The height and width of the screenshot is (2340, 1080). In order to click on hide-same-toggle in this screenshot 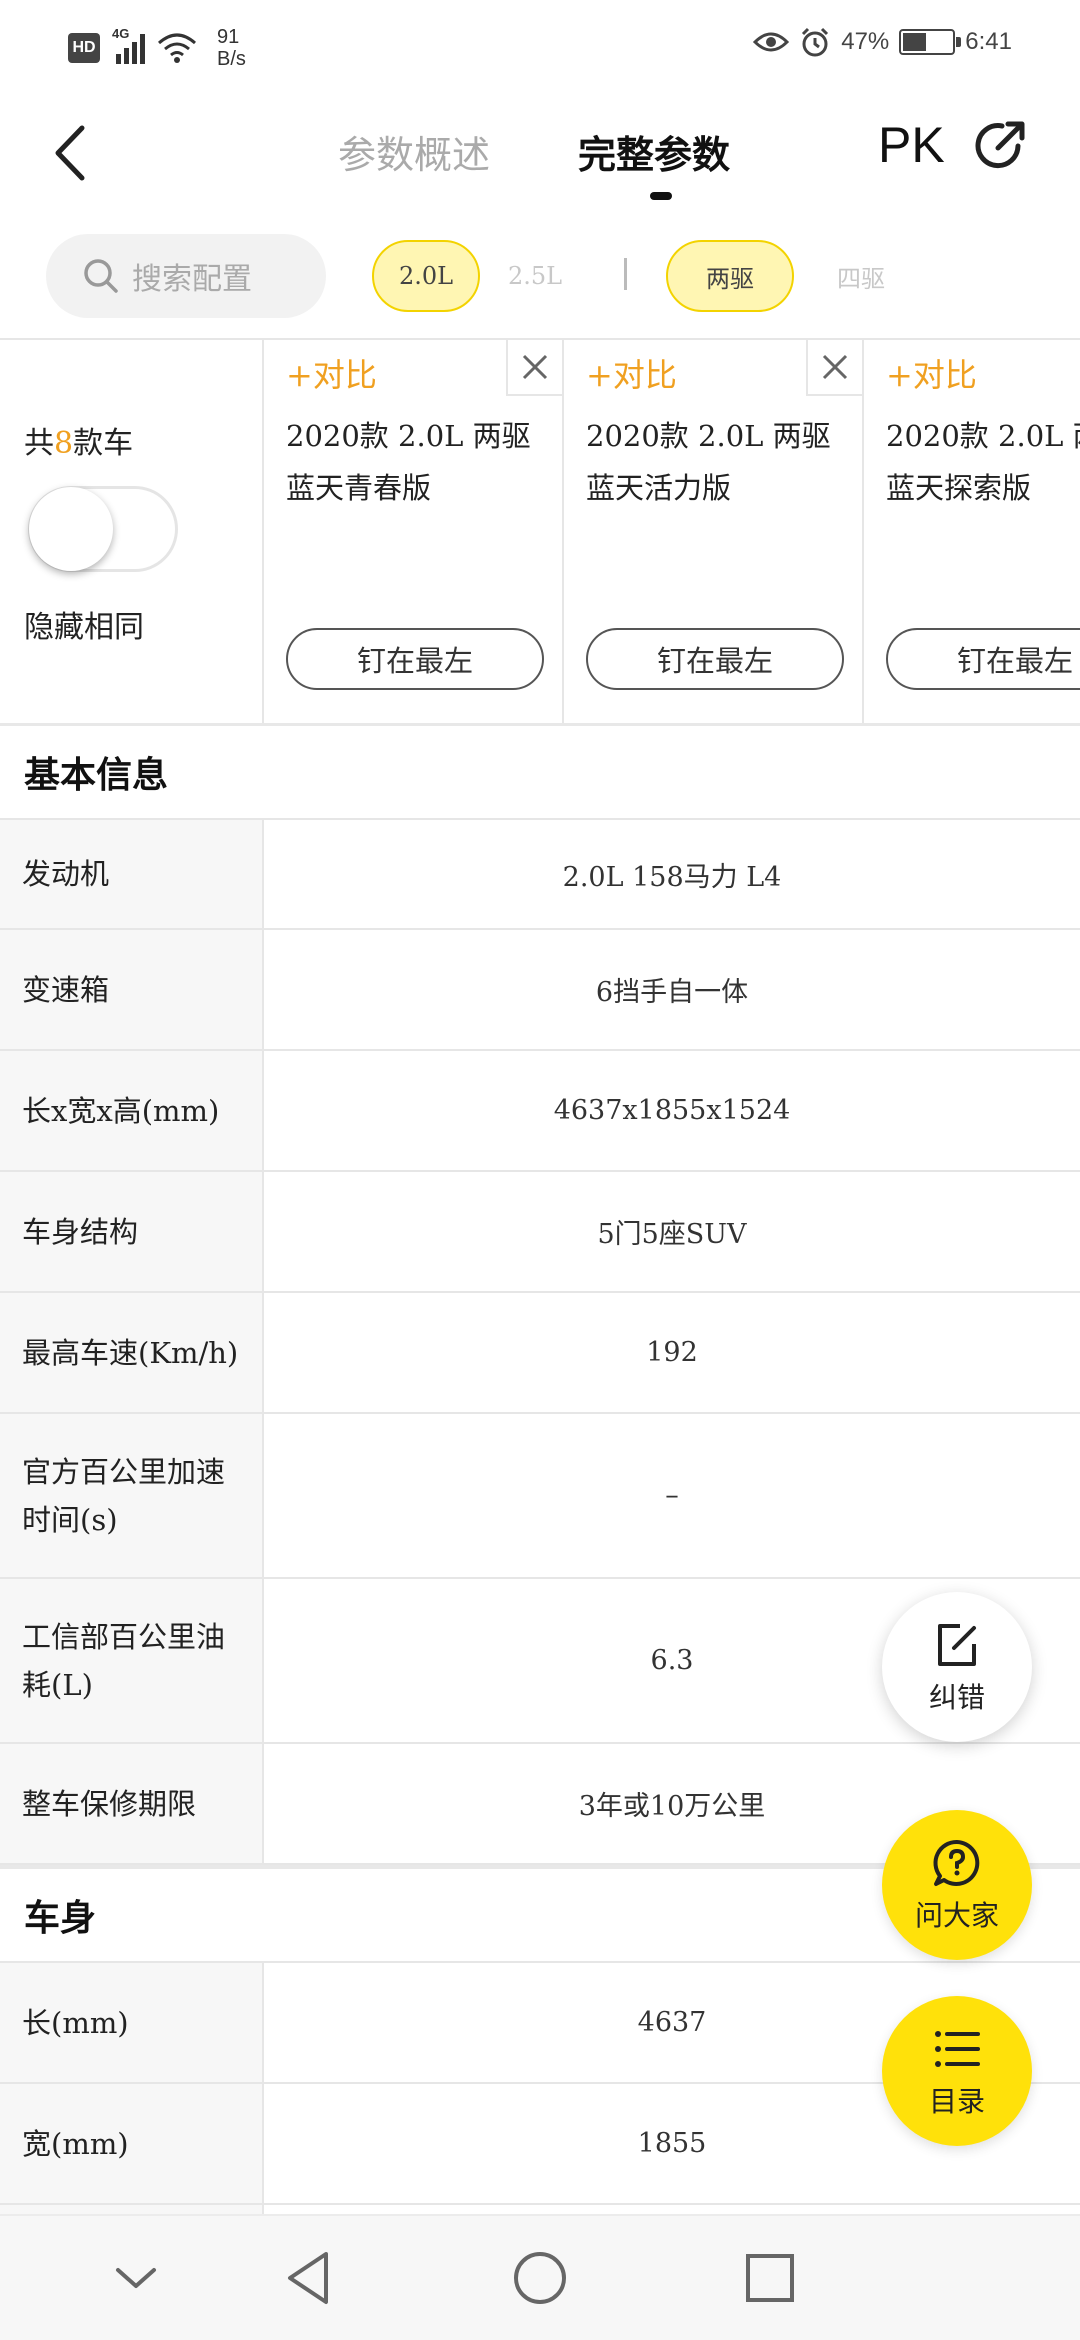, I will do `click(103, 529)`.